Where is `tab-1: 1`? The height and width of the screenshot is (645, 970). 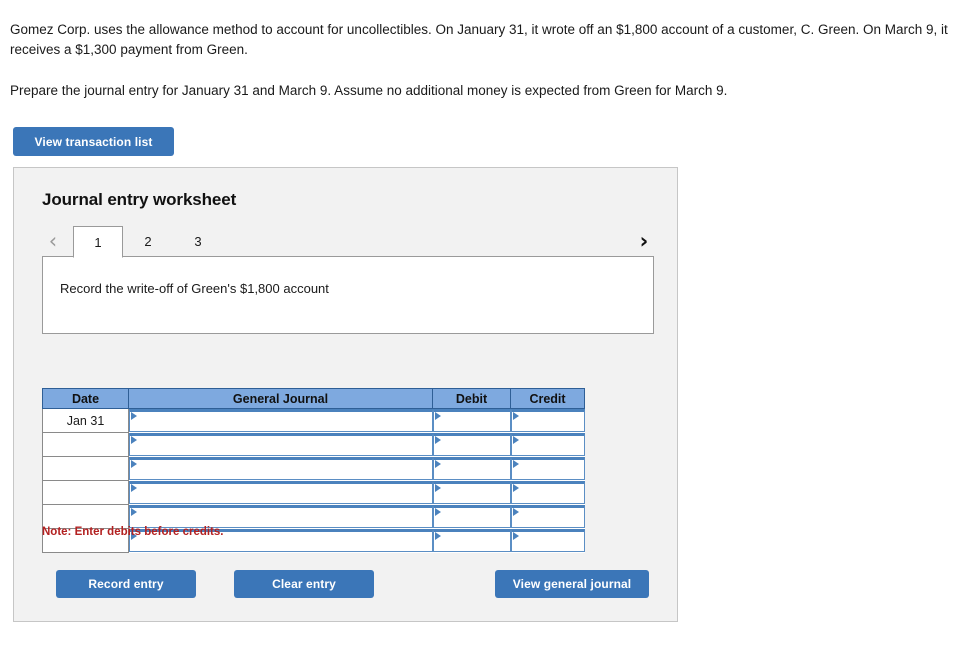
tab-1: 1 is located at coordinates (98, 242).